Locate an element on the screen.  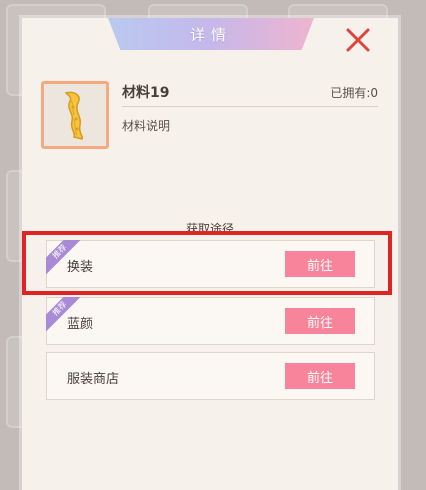
close-button is located at coordinates (358, 40).